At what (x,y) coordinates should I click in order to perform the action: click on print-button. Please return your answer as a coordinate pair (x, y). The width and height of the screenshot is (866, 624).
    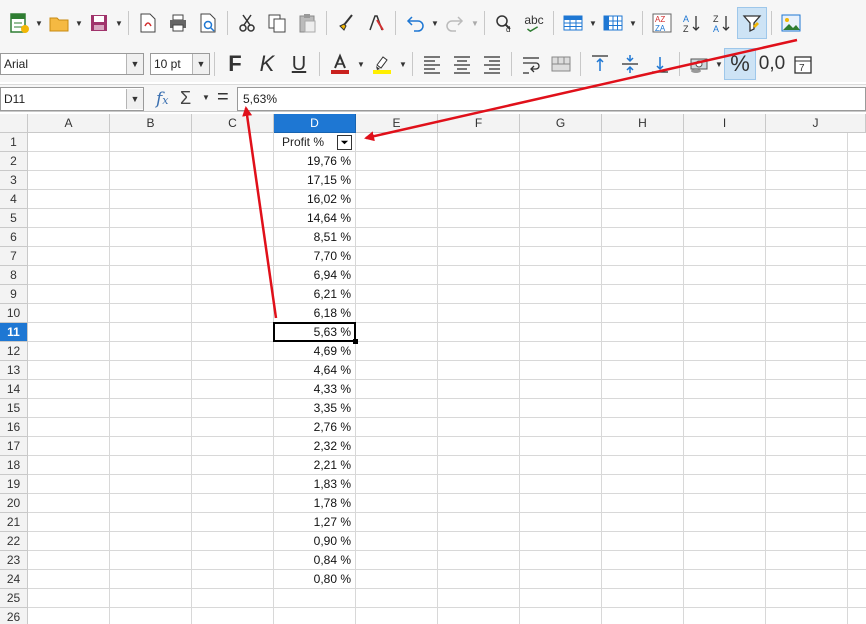
    Looking at the image, I should click on (178, 23).